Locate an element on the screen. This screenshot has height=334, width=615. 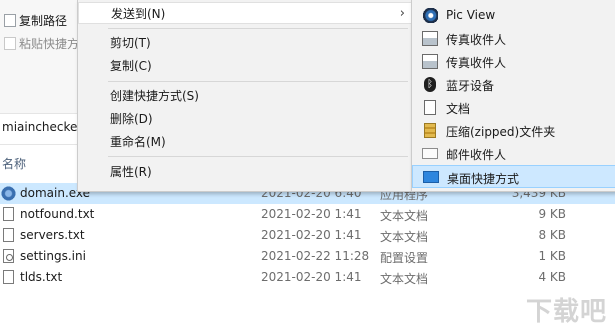
file-row: tlds.txt 2021-02-20 1:41 文本文档 4 KB is located at coordinates (307, 277).